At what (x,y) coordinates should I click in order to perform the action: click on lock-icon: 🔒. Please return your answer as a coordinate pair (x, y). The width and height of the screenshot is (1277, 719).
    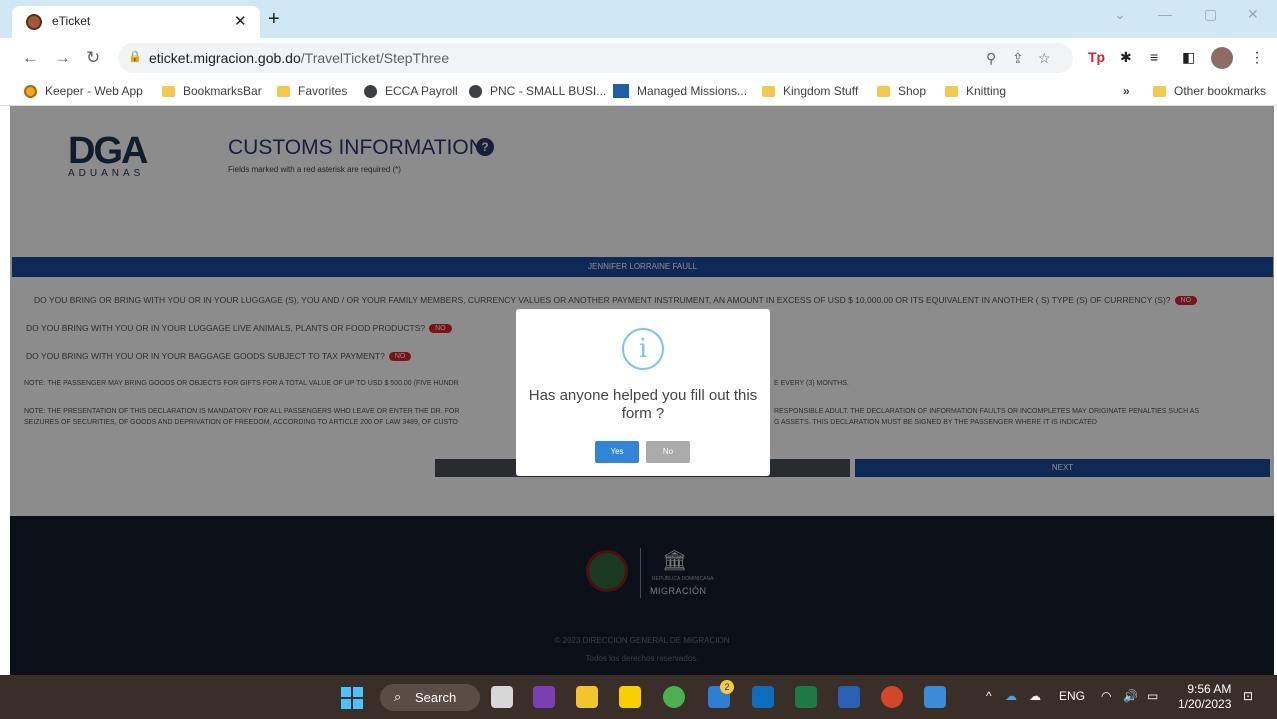
    Looking at the image, I should click on (135, 57).